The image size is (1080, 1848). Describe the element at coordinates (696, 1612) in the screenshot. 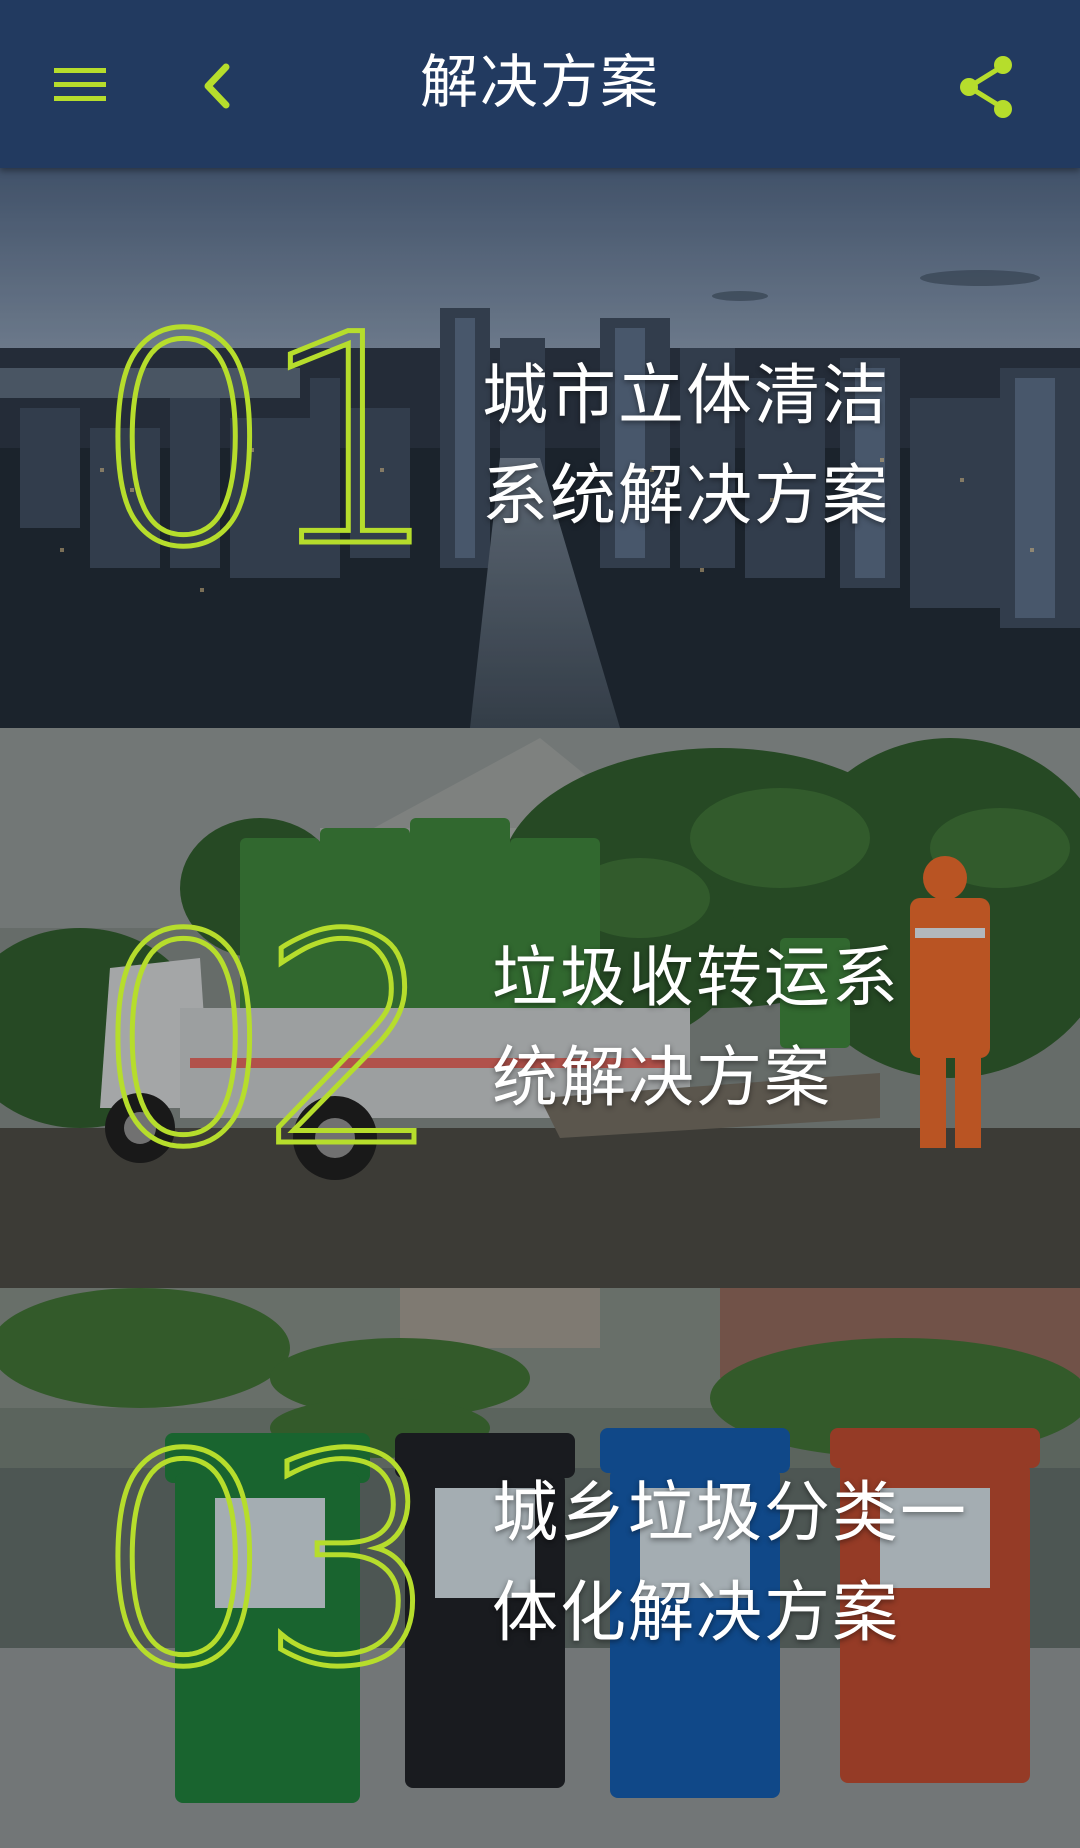

I see `solution-title-line-2: 体化解决方案` at that location.